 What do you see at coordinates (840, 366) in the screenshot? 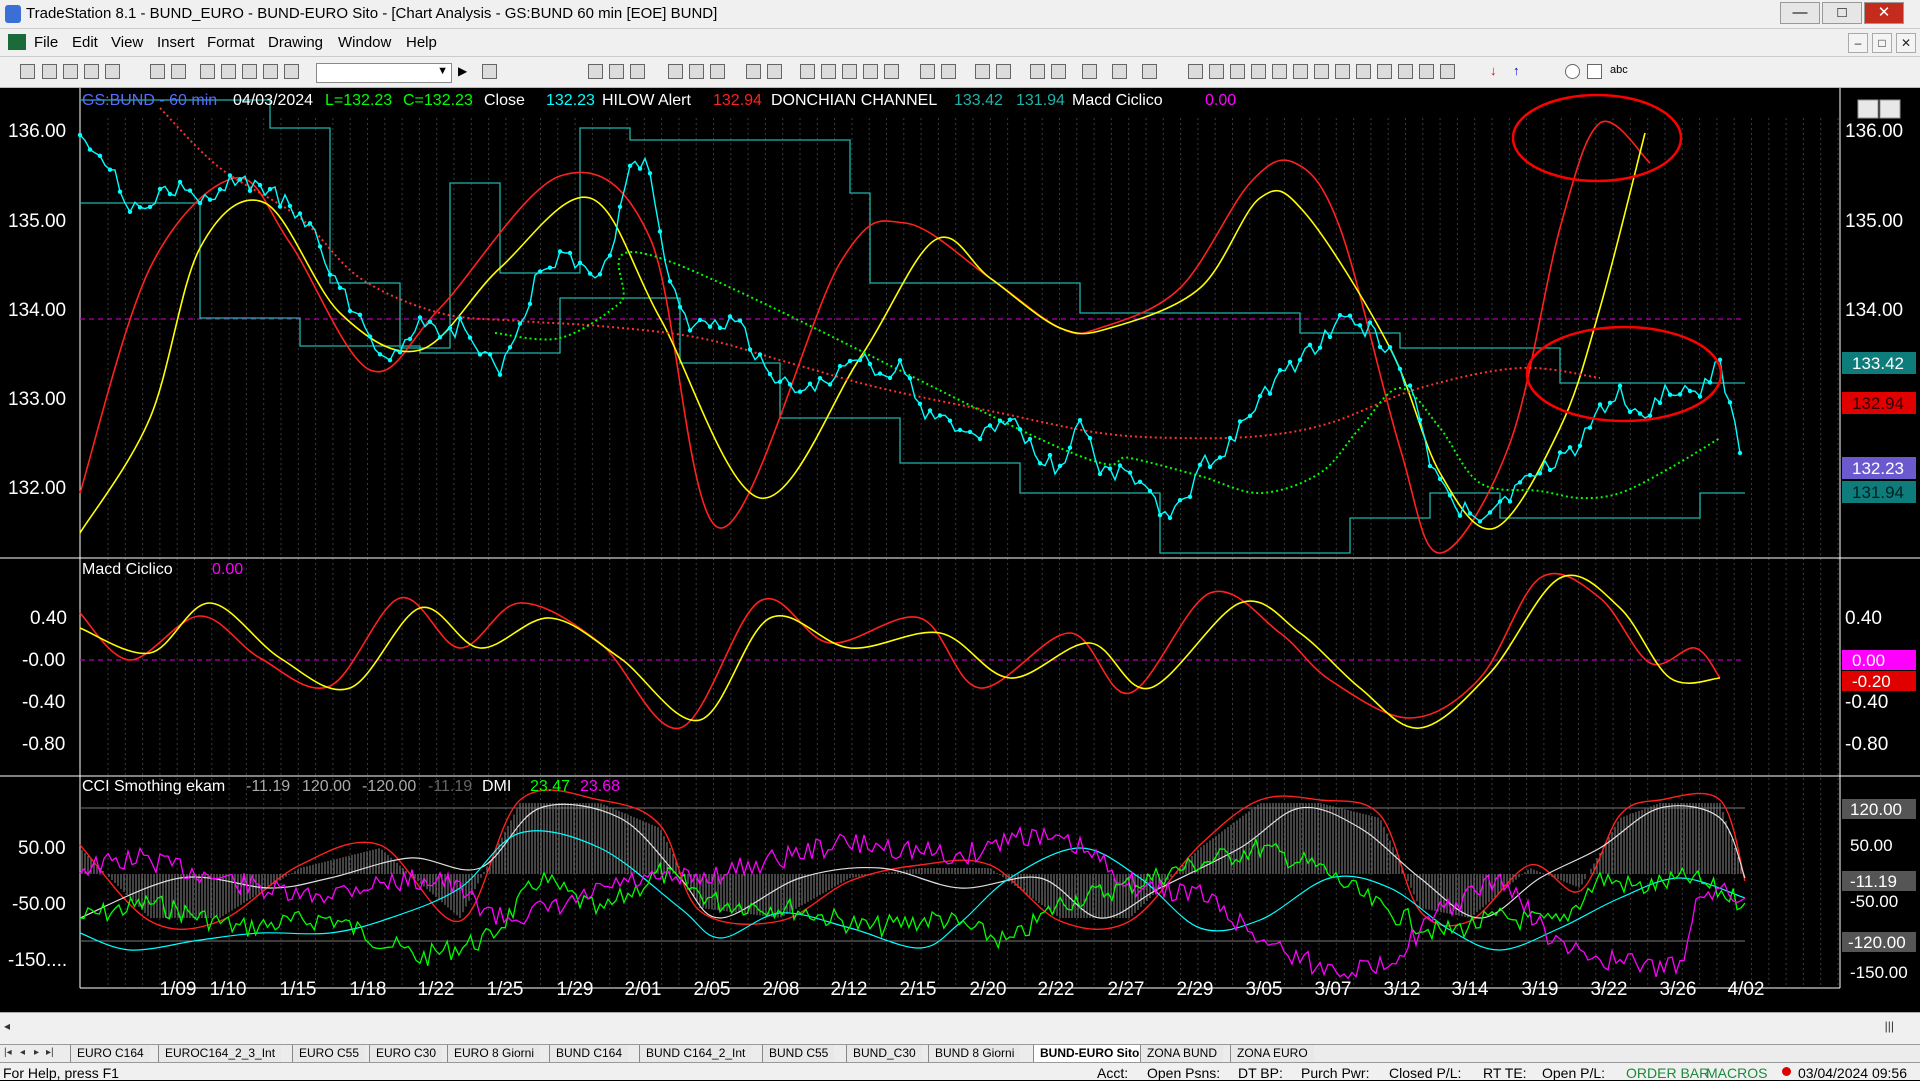
I see `price-point` at bounding box center [840, 366].